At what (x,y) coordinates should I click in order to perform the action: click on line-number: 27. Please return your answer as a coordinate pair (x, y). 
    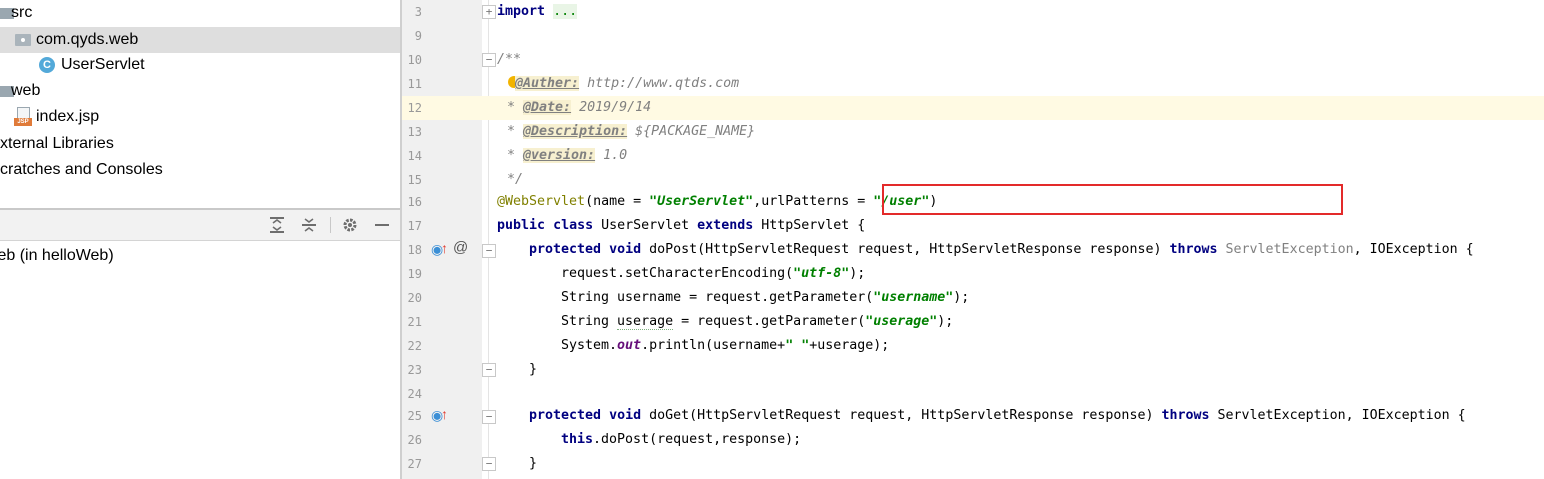
    Looking at the image, I should click on (414, 464).